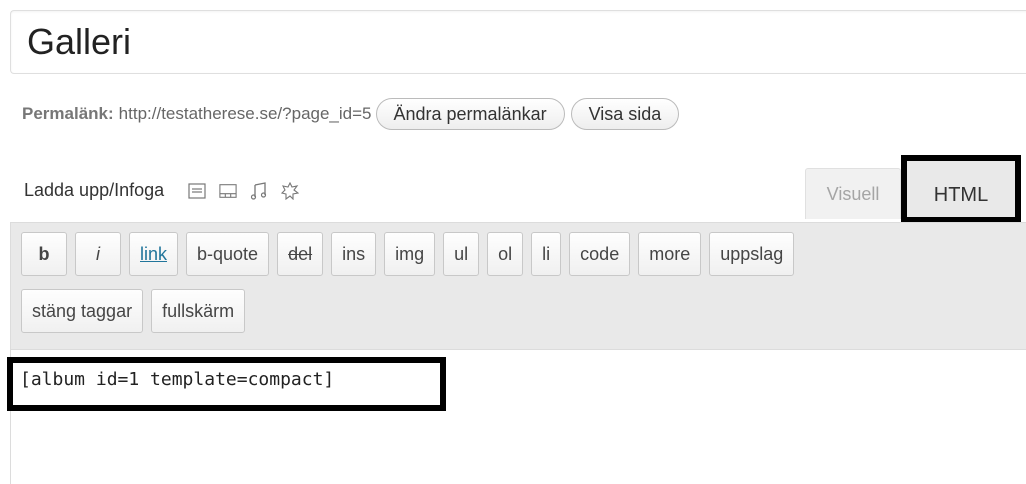  Describe the element at coordinates (198, 311) in the screenshot. I see `fullscreen-button: fullskärm` at that location.